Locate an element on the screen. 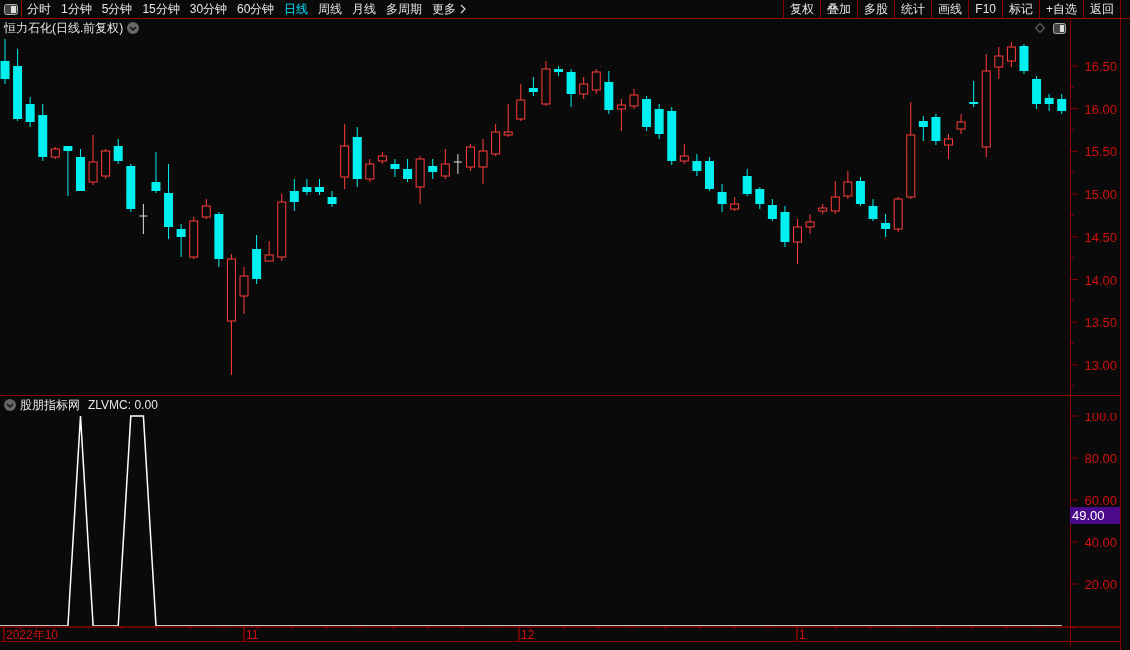  period-tab: 1分钟 is located at coordinates (76, 9).